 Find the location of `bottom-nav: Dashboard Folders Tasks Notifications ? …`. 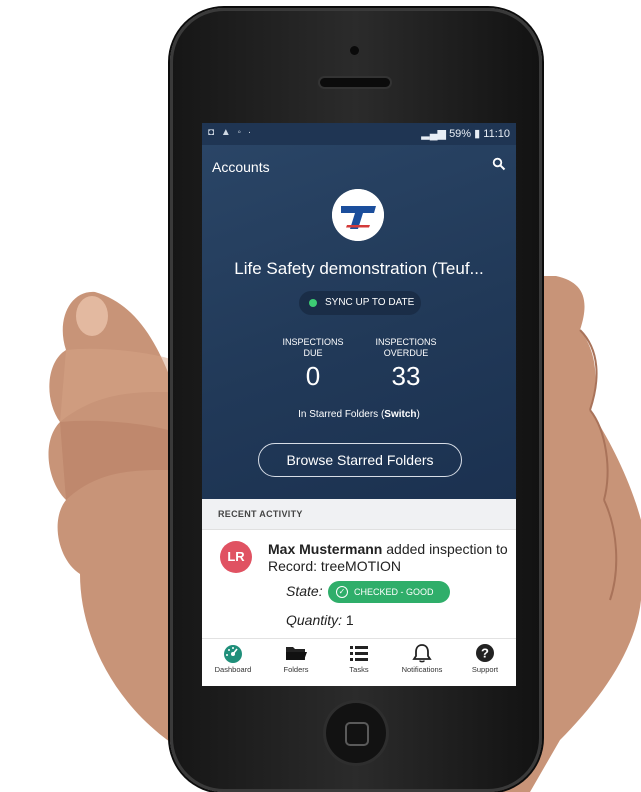

bottom-nav: Dashboard Folders Tasks Notifications ? … is located at coordinates (359, 662).